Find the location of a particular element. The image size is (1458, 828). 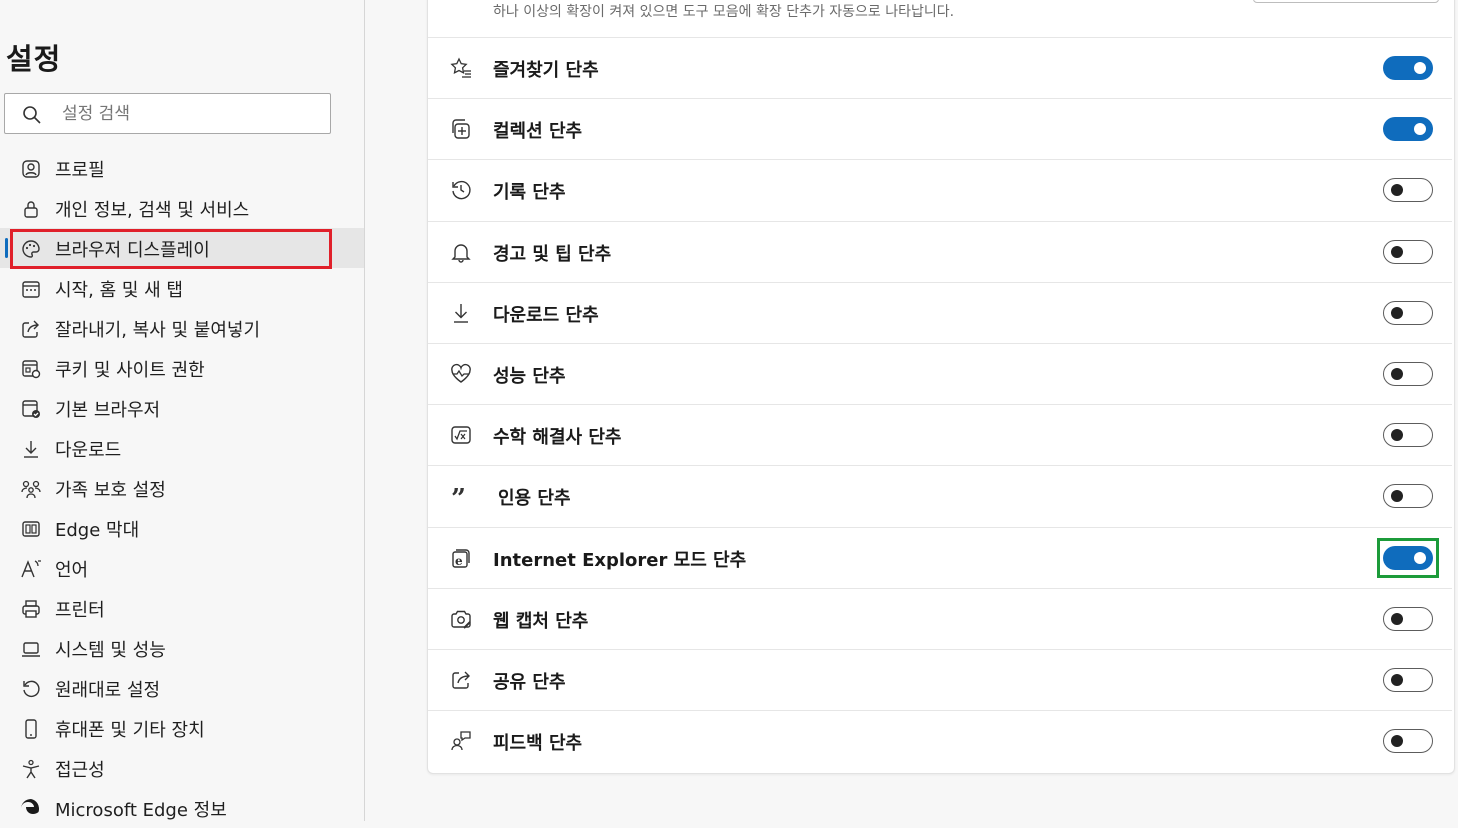

setting-row: 수학 해결사 단추 is located at coordinates (940, 434).